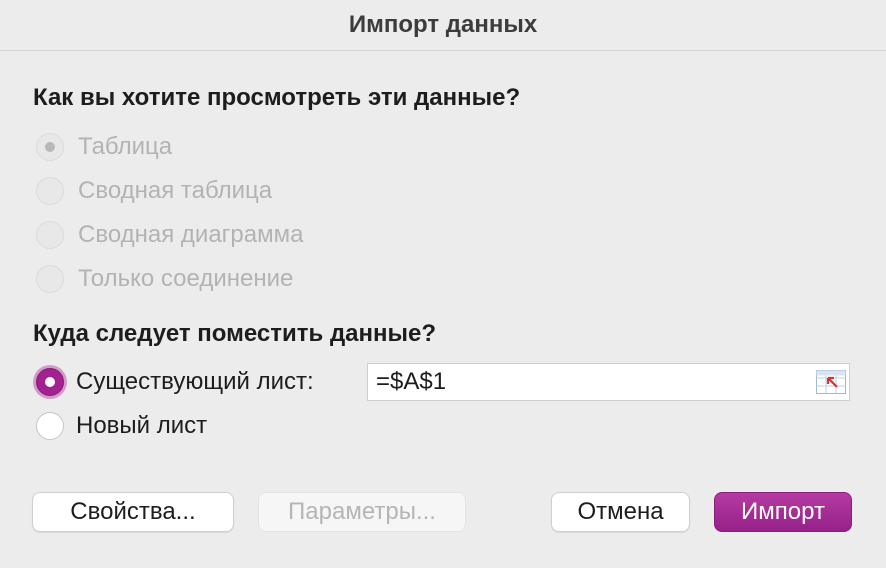 The width and height of the screenshot is (886, 568). What do you see at coordinates (186, 278) in the screenshot?
I see `option-connection-only-label: Только соединение` at bounding box center [186, 278].